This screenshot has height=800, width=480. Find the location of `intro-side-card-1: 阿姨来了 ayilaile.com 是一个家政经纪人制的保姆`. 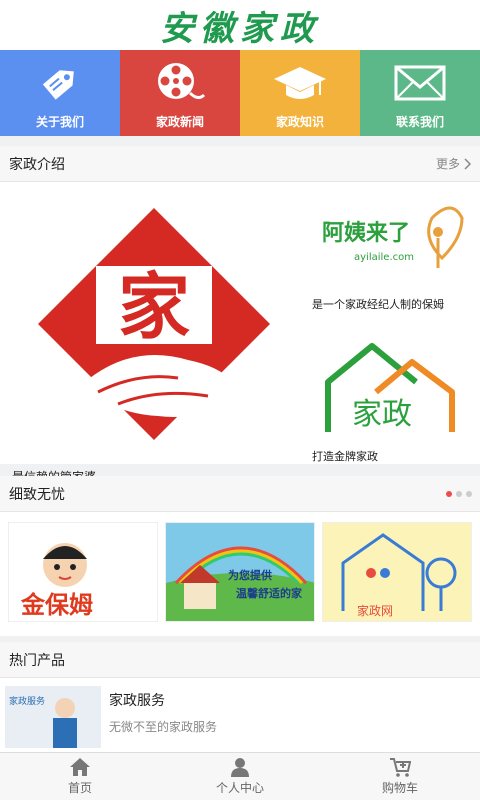

intro-side-card-1: 阿姨来了 ayilaile.com 是一个家政经纪人制的保姆 is located at coordinates (392, 250).